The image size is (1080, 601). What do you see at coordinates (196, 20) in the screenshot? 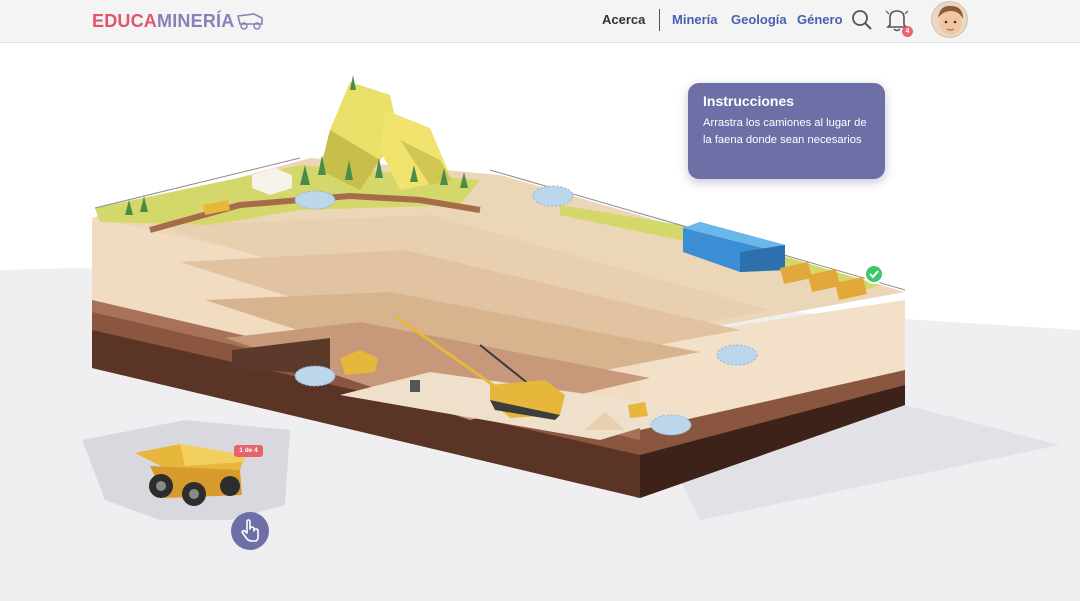
I see `logo-text-mineria: MINERÍA` at bounding box center [196, 20].